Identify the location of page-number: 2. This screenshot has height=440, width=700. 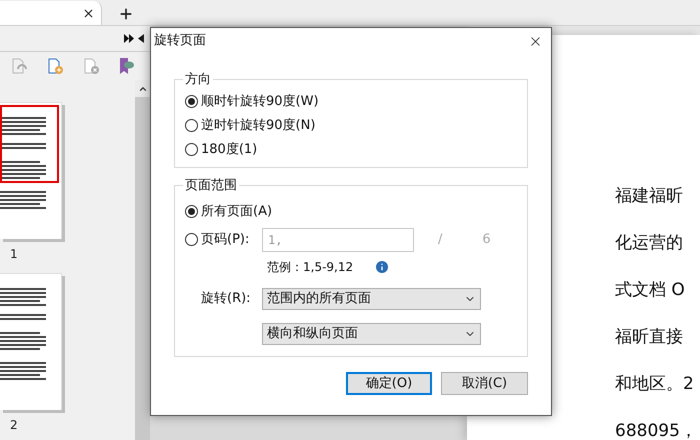
(14, 425).